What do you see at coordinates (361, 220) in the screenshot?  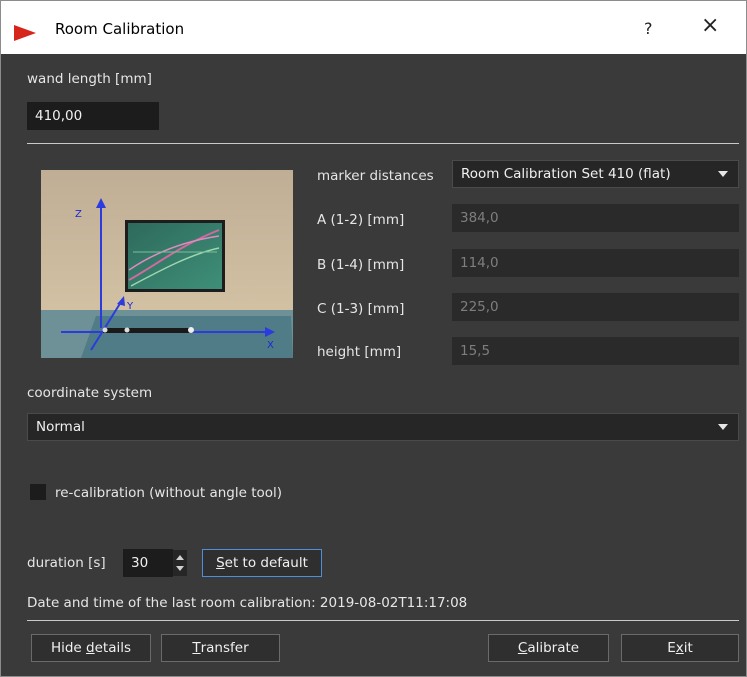 I see `distance-a-label: A (1-2) [mm]` at bounding box center [361, 220].